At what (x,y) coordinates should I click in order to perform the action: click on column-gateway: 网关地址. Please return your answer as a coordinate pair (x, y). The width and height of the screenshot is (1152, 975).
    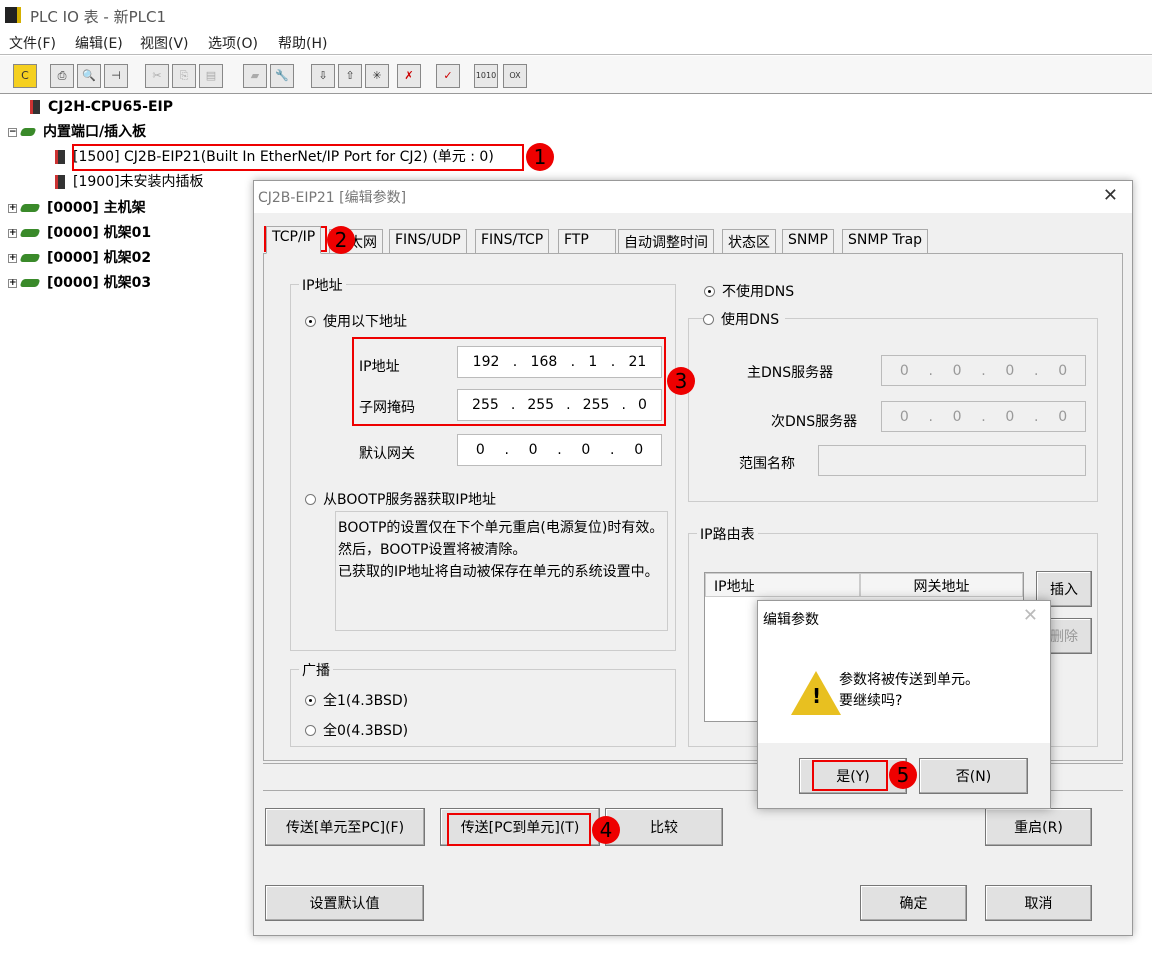
    Looking at the image, I should click on (941, 585).